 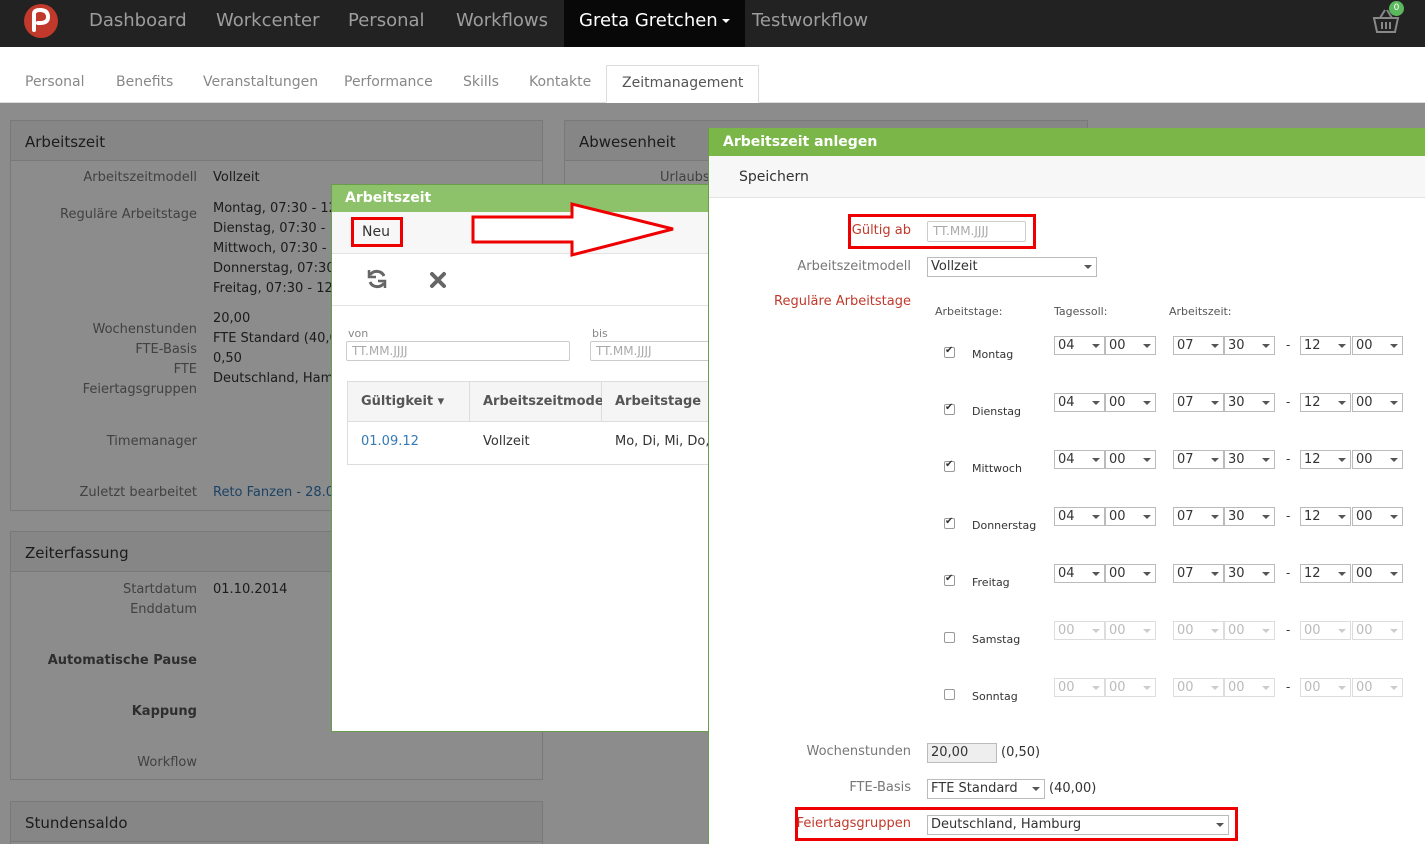 What do you see at coordinates (1185, 459) in the screenshot?
I see `time-select-value: 07` at bounding box center [1185, 459].